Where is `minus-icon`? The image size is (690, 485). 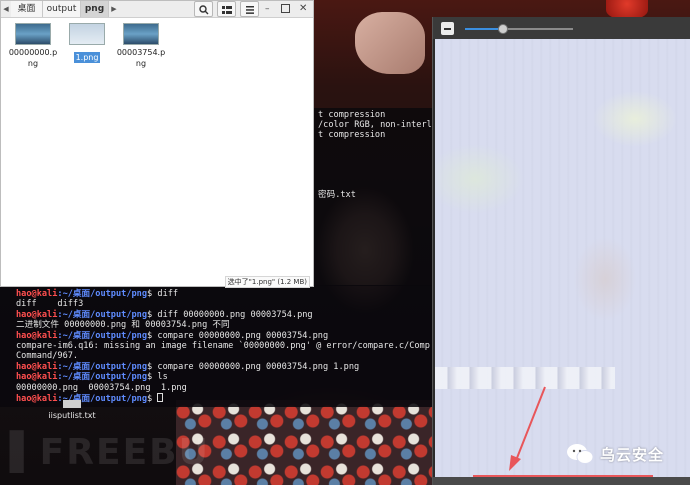
minus-icon is located at coordinates (447, 29).